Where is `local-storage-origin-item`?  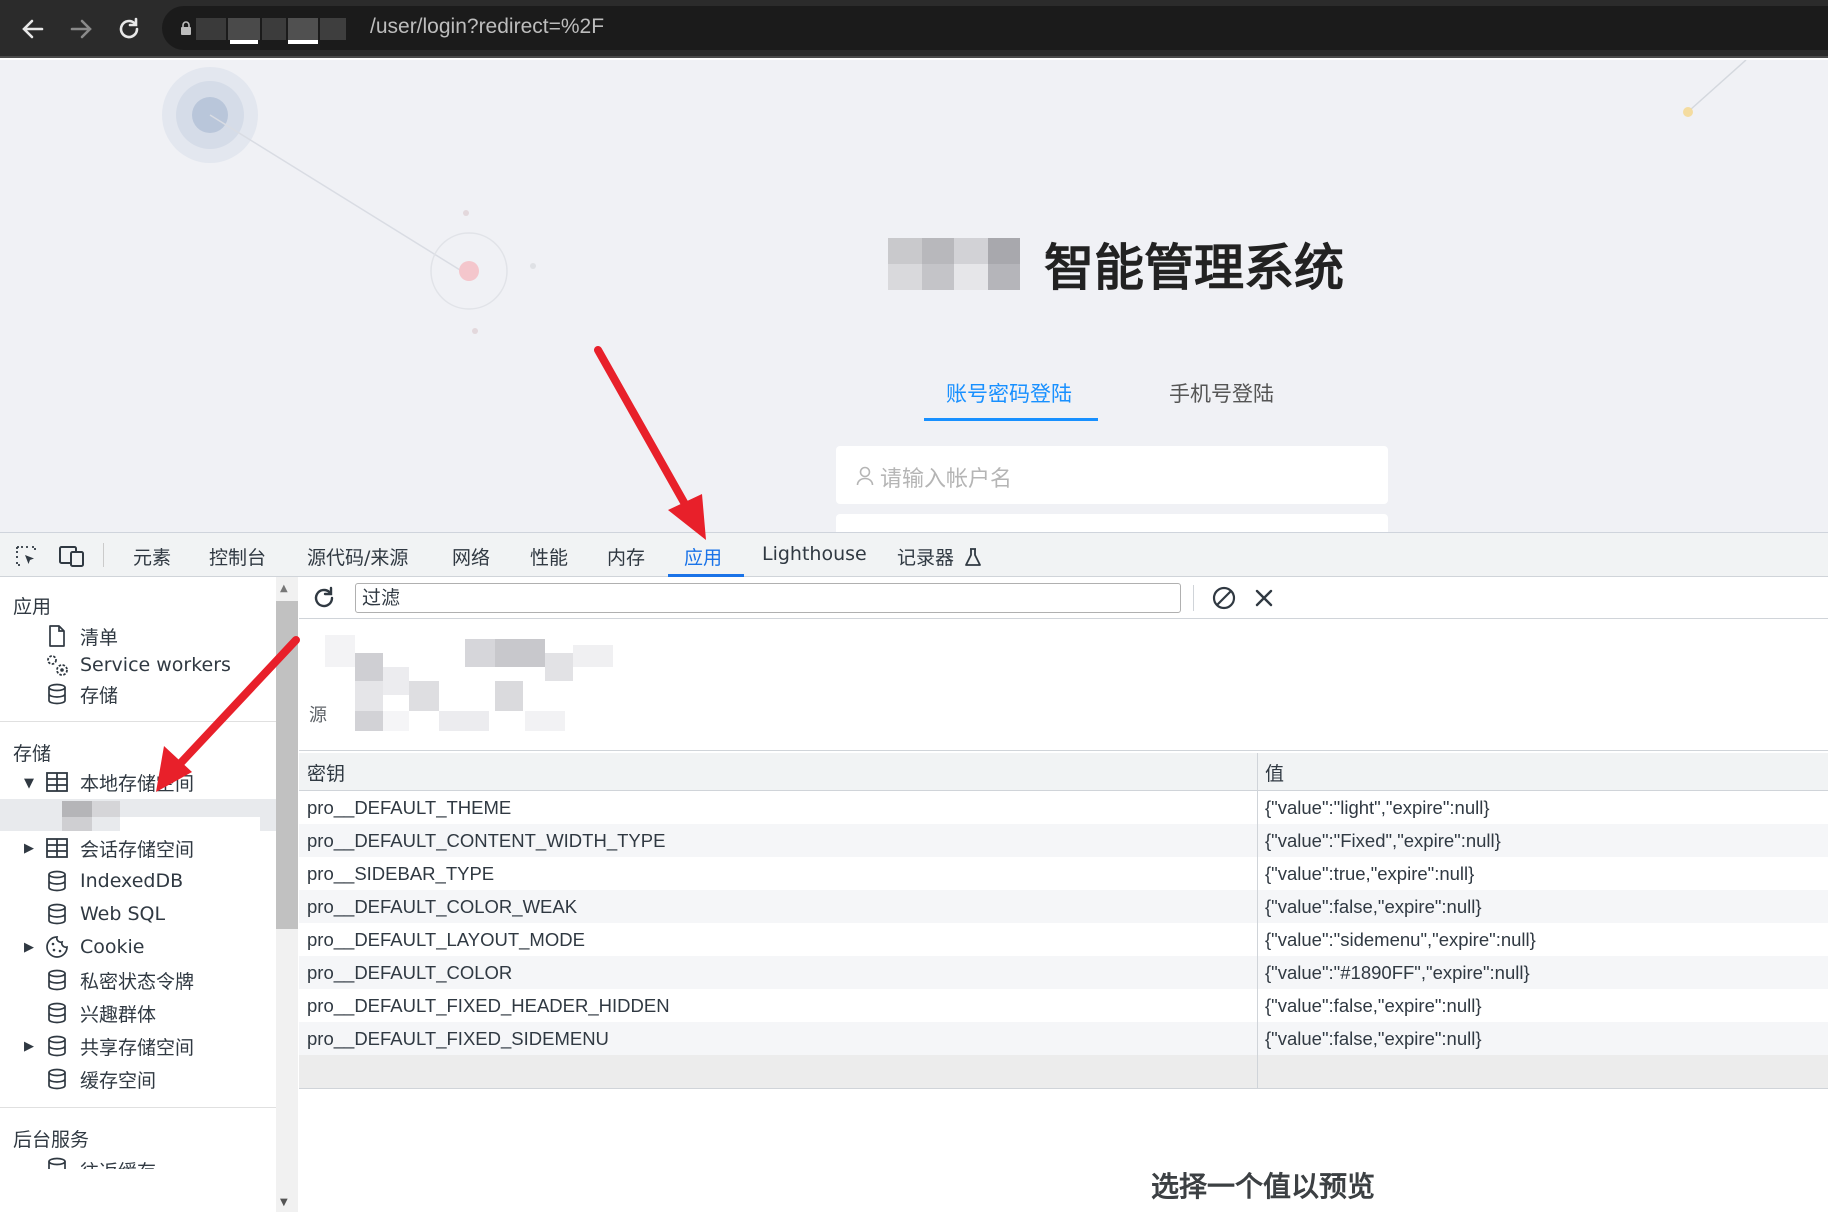
local-storage-origin-item is located at coordinates (138, 815).